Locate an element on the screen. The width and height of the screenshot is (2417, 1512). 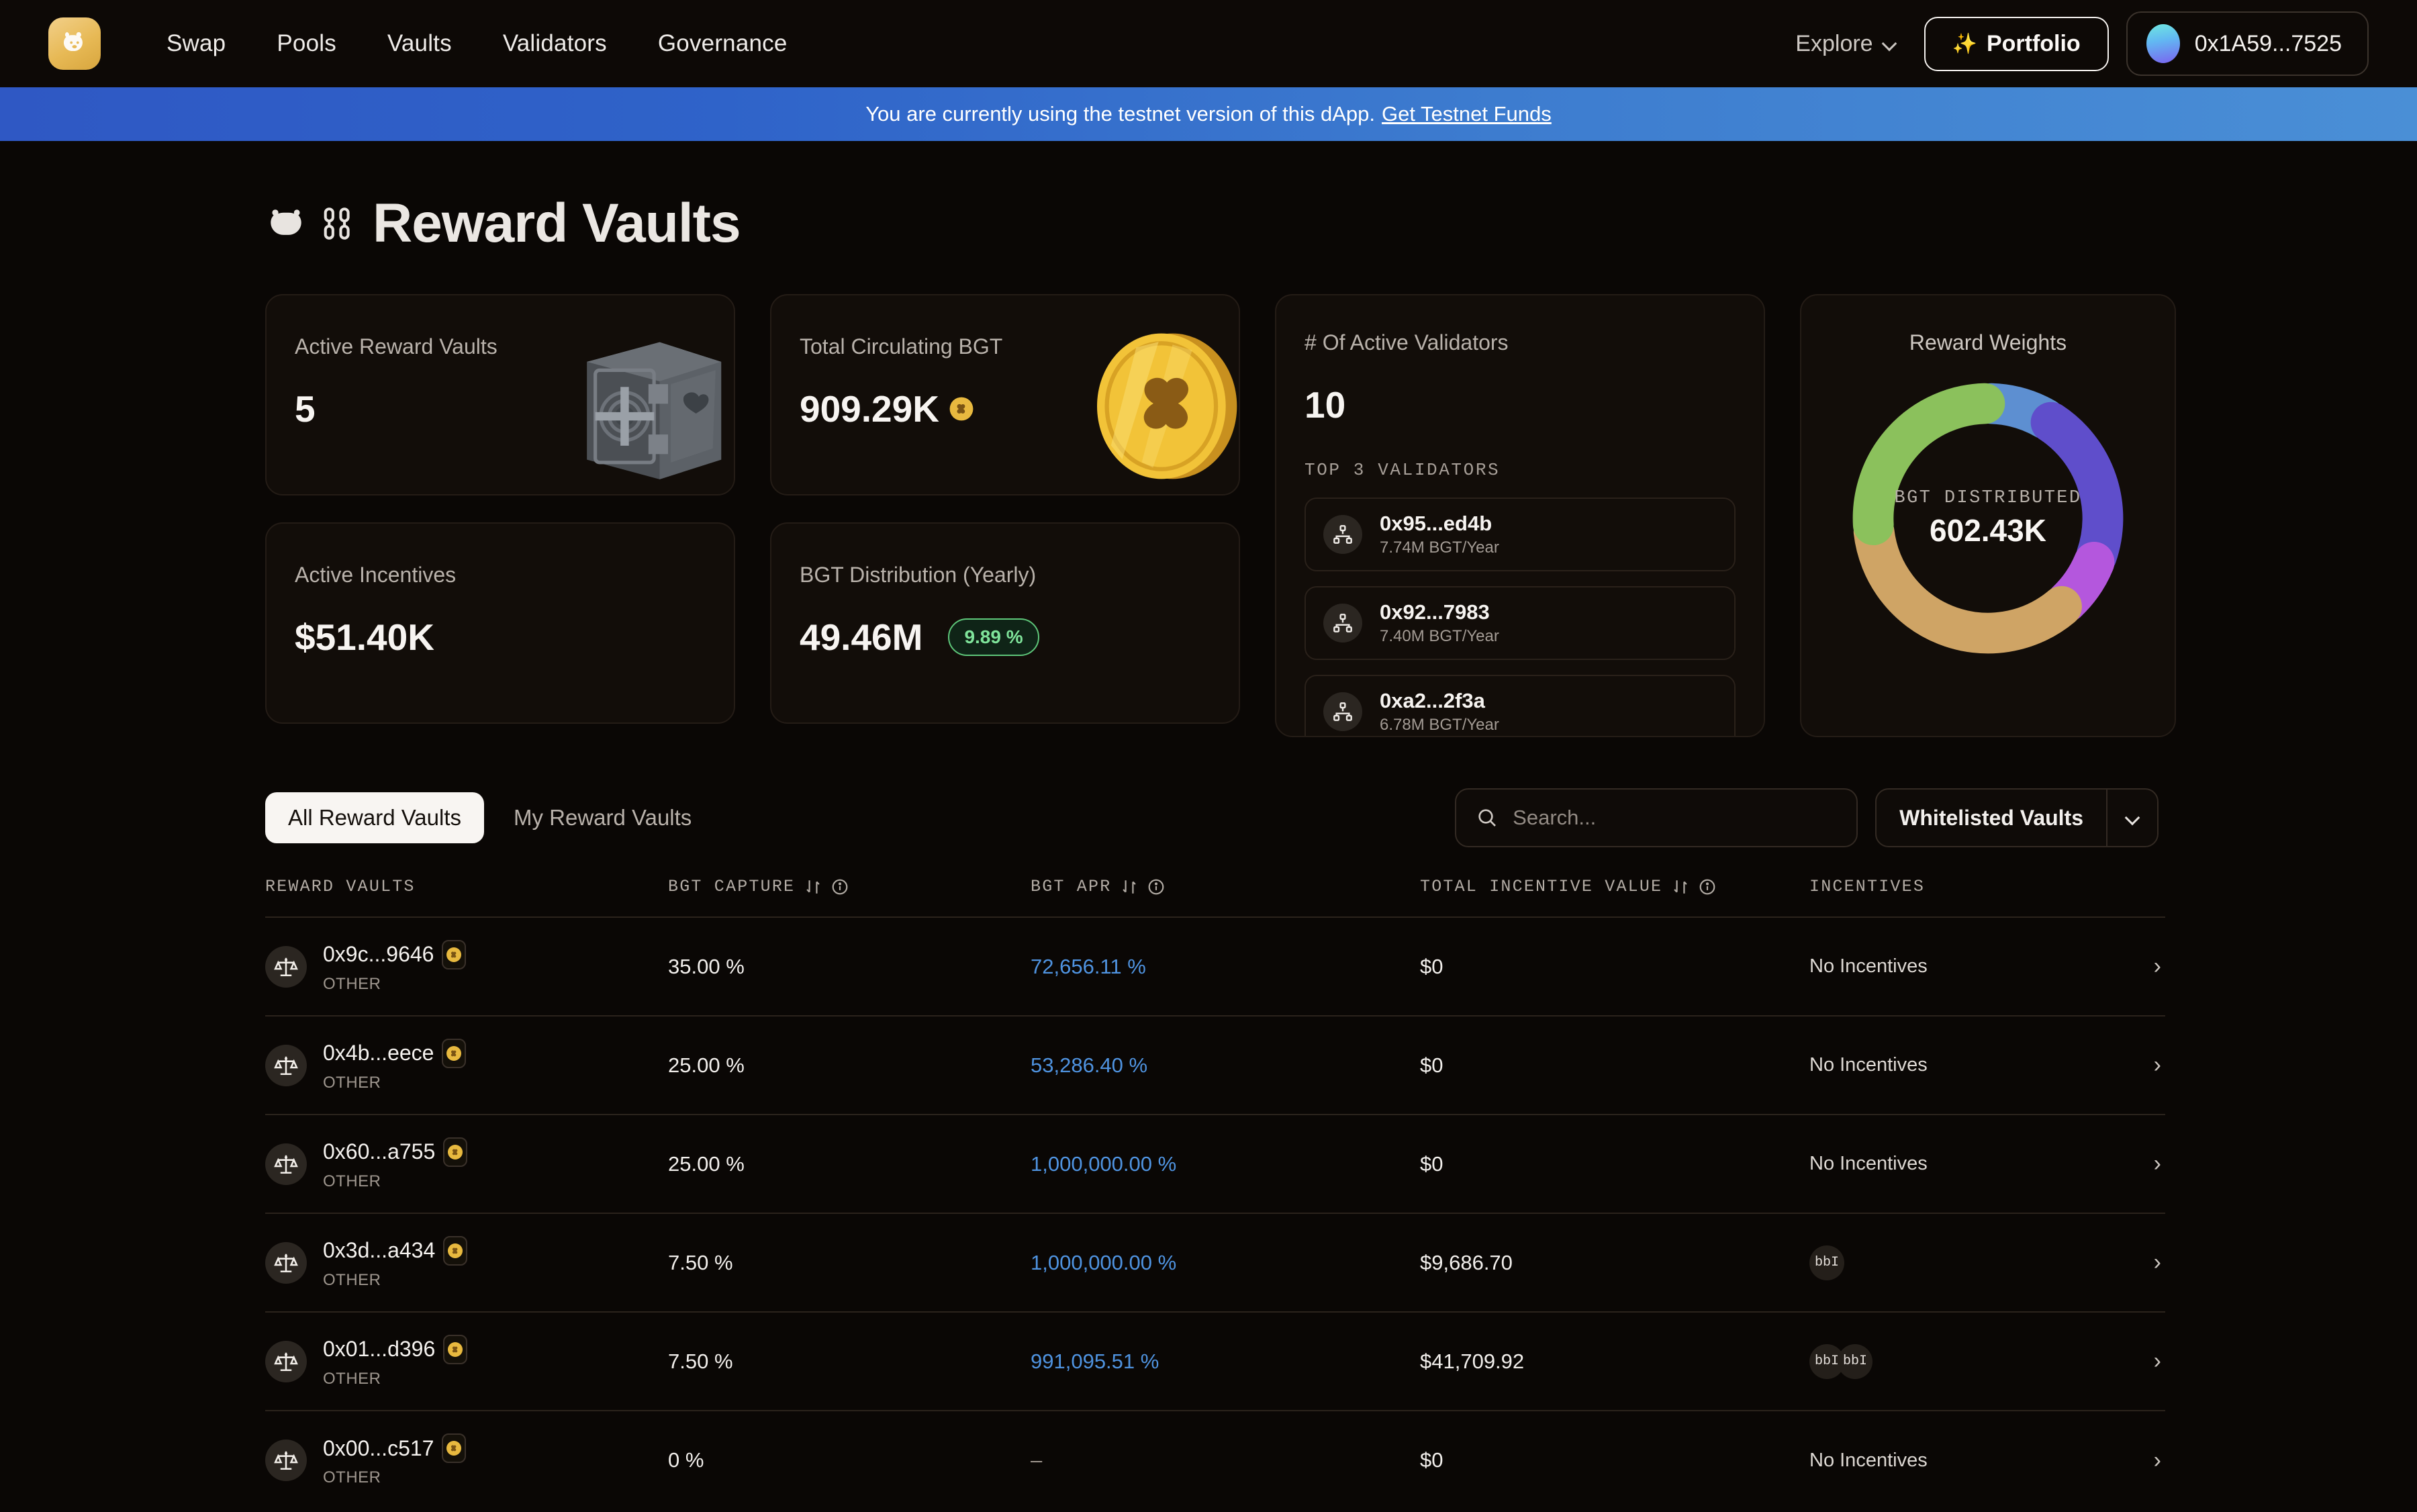
vault-type: OTHER is located at coordinates (352, 1378).